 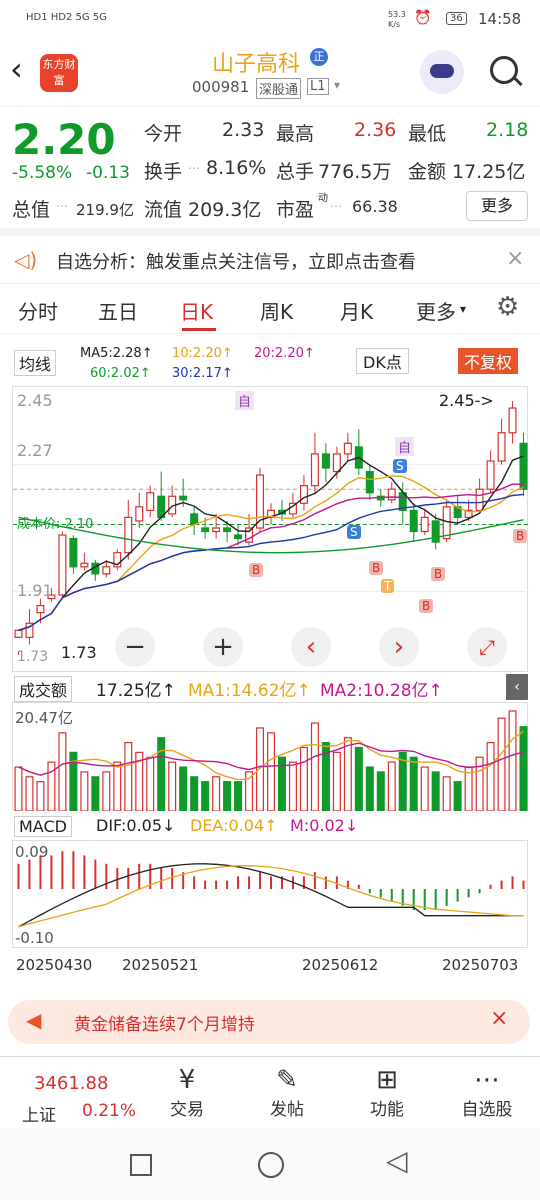 What do you see at coordinates (43, 689) in the screenshot?
I see `volume-selector: 成交额` at bounding box center [43, 689].